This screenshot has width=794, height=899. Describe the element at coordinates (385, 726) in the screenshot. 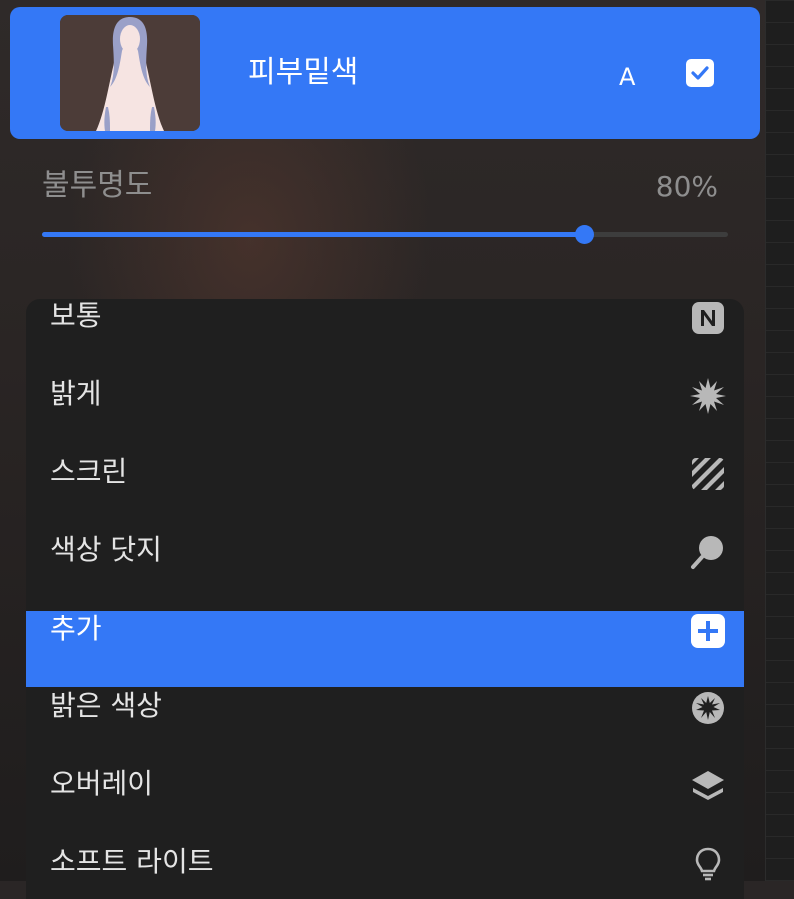

I see `blend-mode-lighter-color: 밝은 색상` at that location.